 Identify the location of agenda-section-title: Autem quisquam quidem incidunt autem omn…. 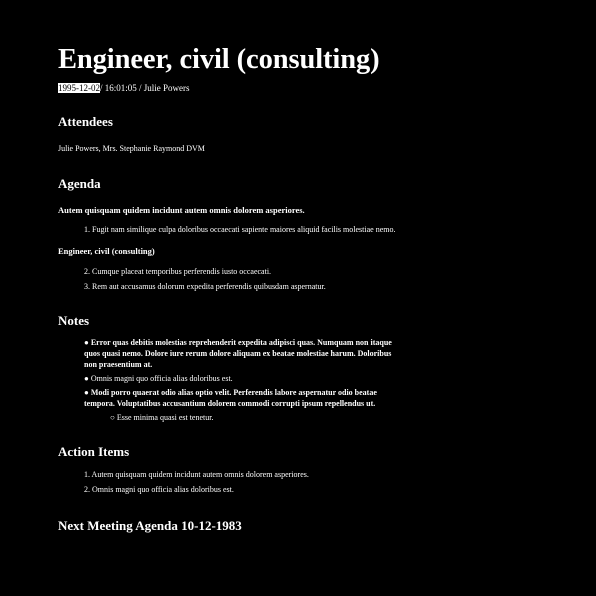
(181, 210).